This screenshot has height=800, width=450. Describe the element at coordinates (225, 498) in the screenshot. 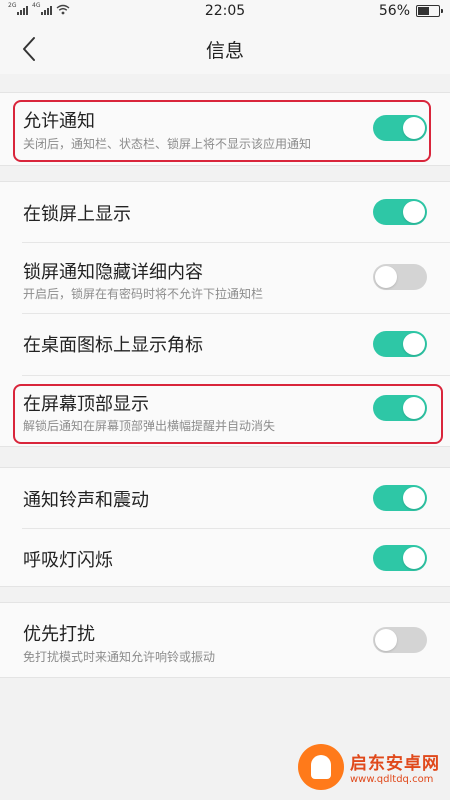

I see `setting-ringtone-vibration: 通知铃声和震动` at that location.